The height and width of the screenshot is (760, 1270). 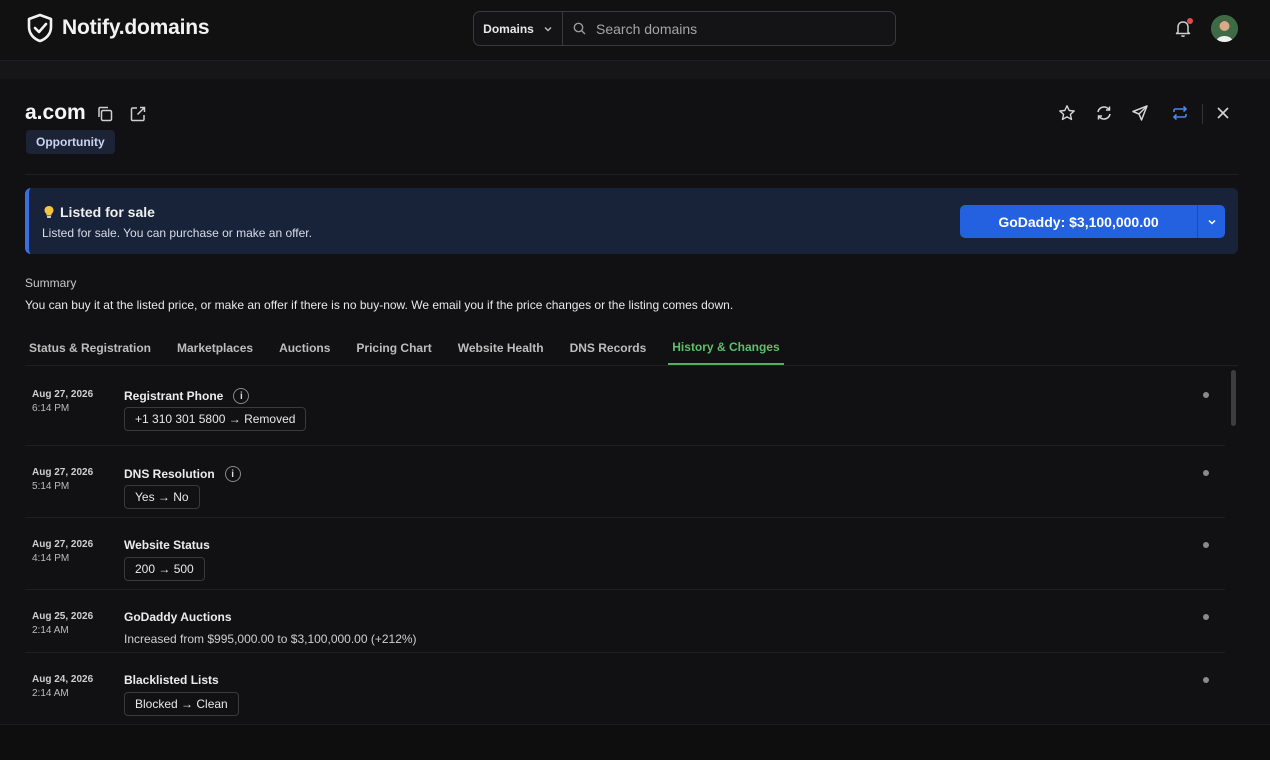 I want to click on alert-title-text: Listed for sale, so click(x=107, y=212).